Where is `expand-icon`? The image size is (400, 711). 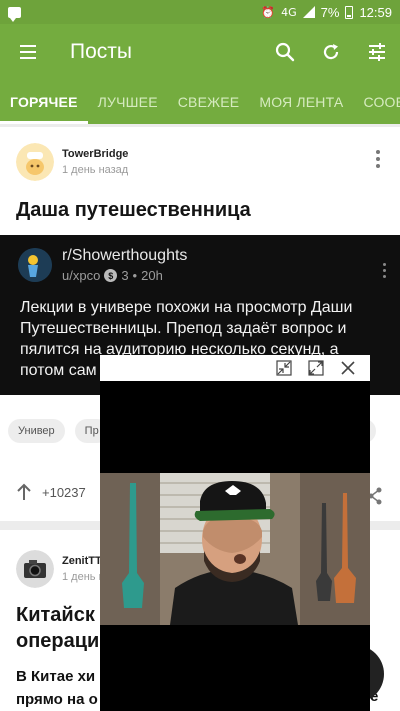
expand-icon is located at coordinates (316, 368).